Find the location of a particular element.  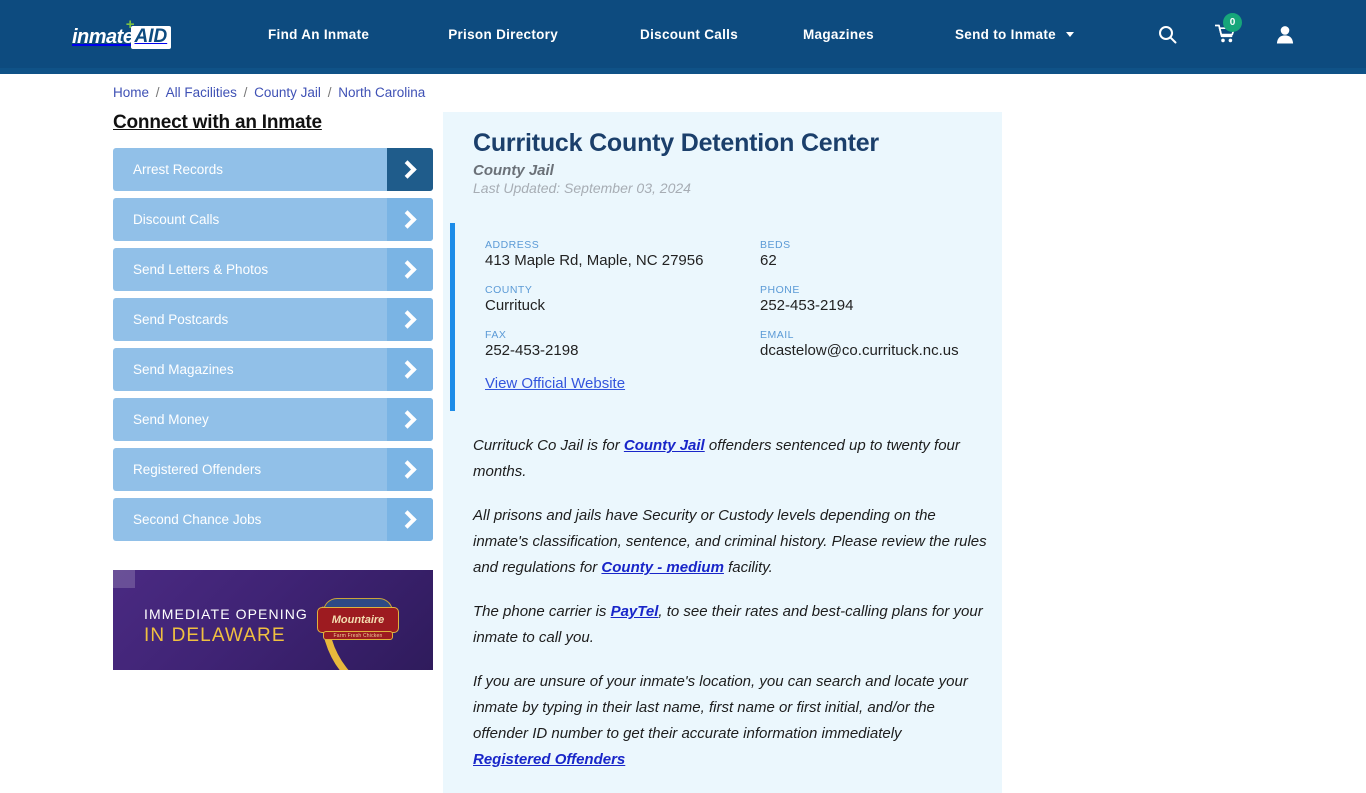

sidebar-item-registered-offenders: Registered Offenders is located at coordinates (273, 469).